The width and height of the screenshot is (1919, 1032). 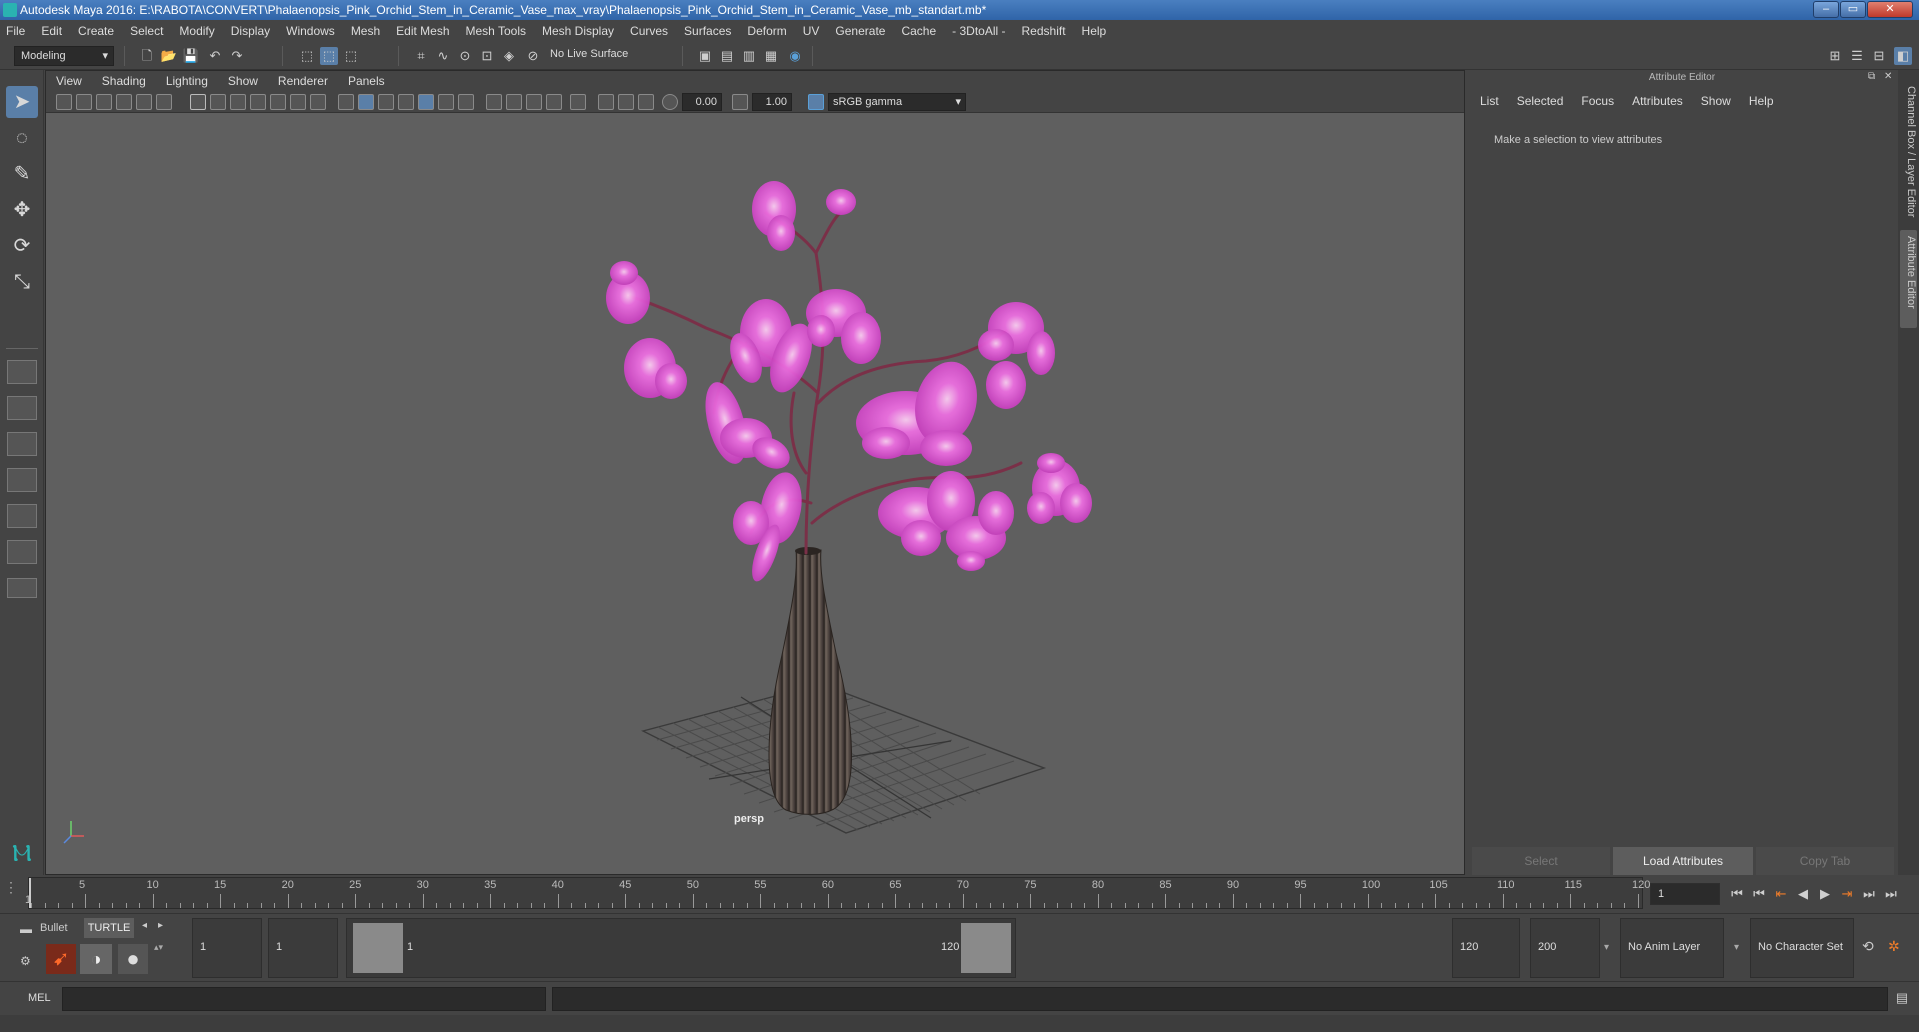 What do you see at coordinates (986, 948) in the screenshot?
I see `range-end-handle` at bounding box center [986, 948].